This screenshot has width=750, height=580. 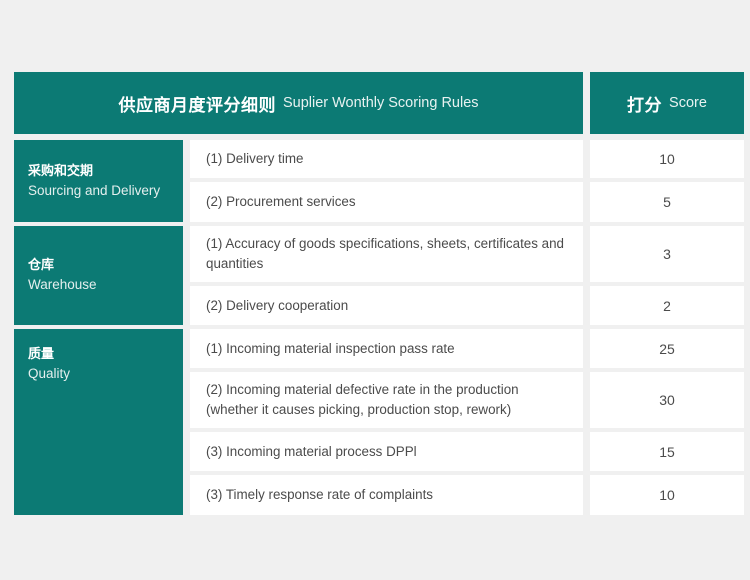 I want to click on score-value: 2, so click(x=667, y=305).